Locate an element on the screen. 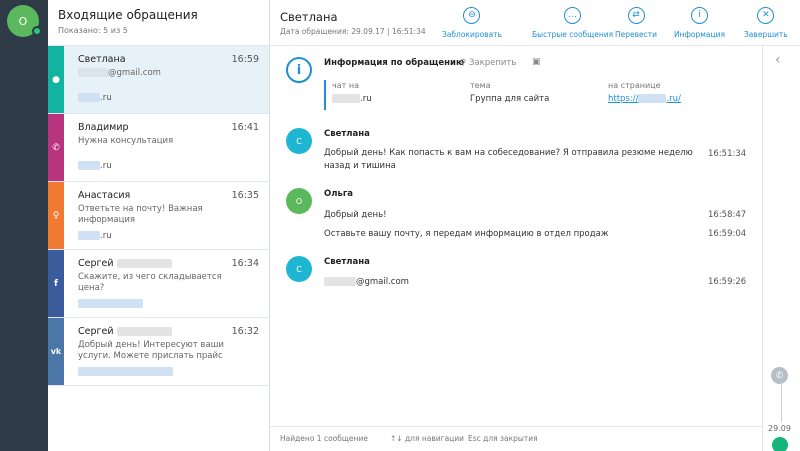 The image size is (800, 451). topic-label: тема is located at coordinates (480, 85).